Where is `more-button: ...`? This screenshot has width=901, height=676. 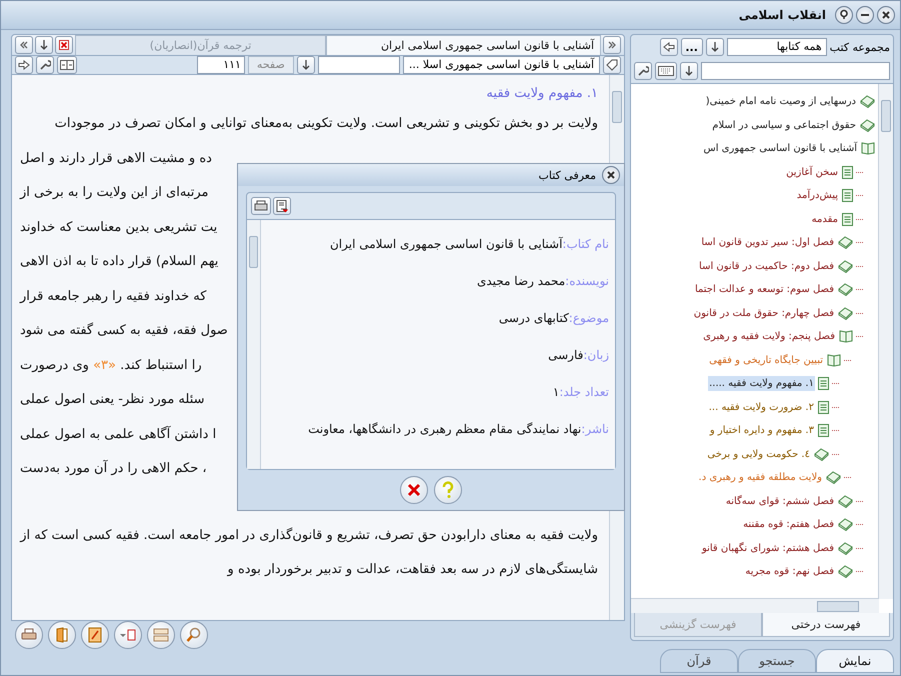 more-button: ... is located at coordinates (691, 47).